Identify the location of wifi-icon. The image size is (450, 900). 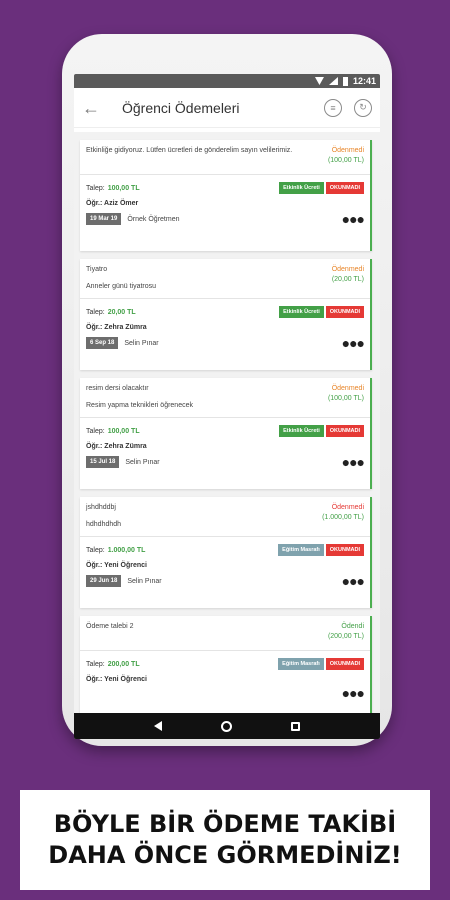
(319, 81).